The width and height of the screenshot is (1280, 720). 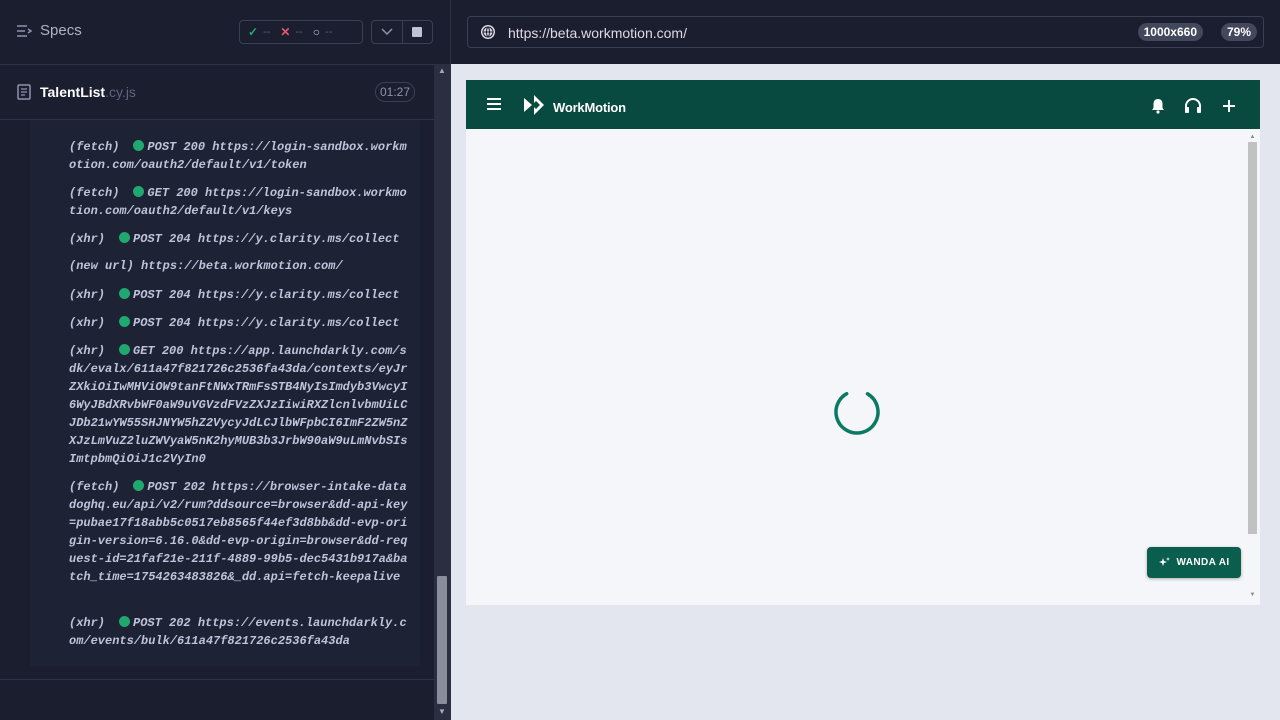 I want to click on chevron-down-icon, so click(x=387, y=32).